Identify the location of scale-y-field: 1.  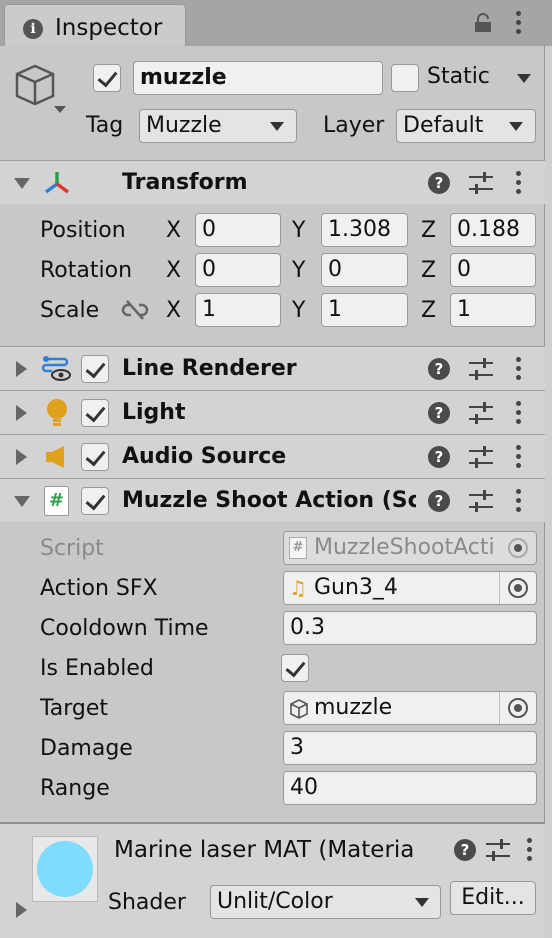
(364, 310).